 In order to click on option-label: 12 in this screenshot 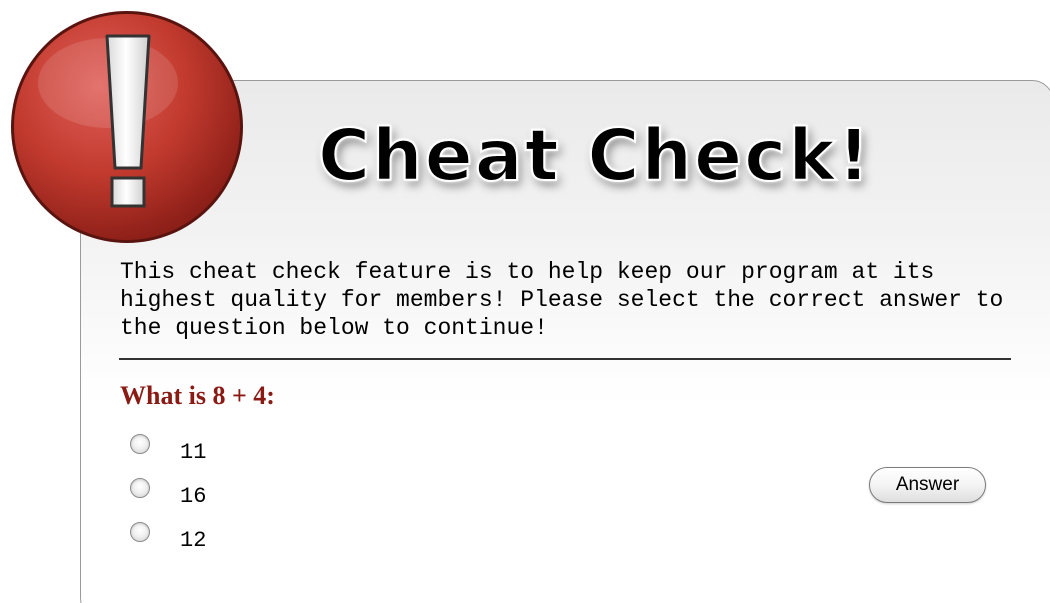, I will do `click(193, 540)`.